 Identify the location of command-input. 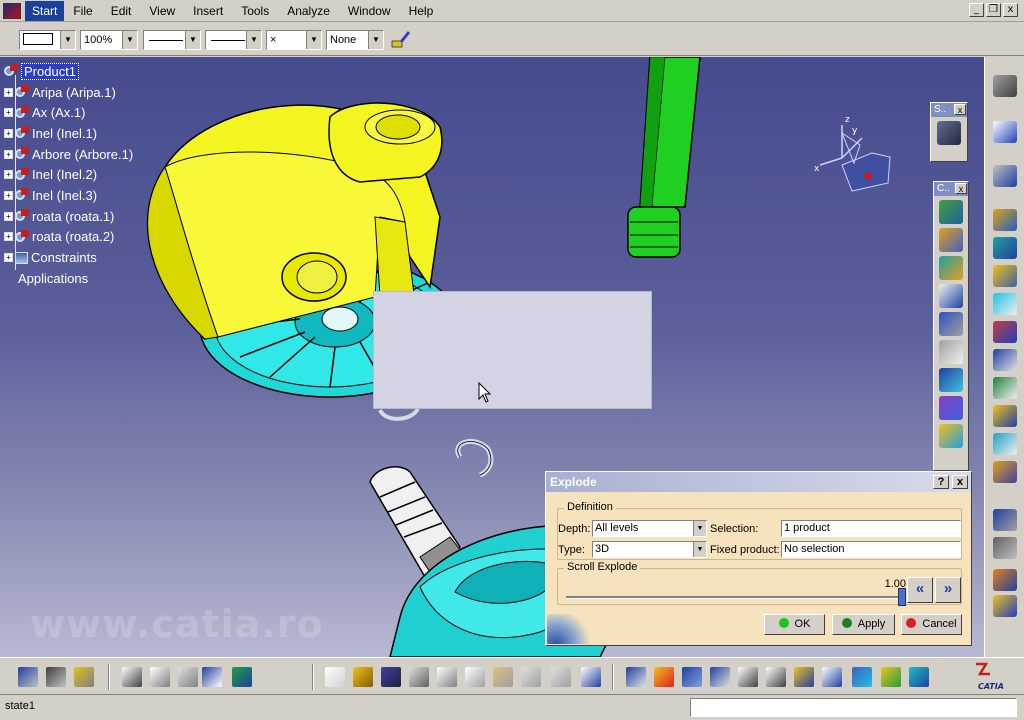
(853, 707).